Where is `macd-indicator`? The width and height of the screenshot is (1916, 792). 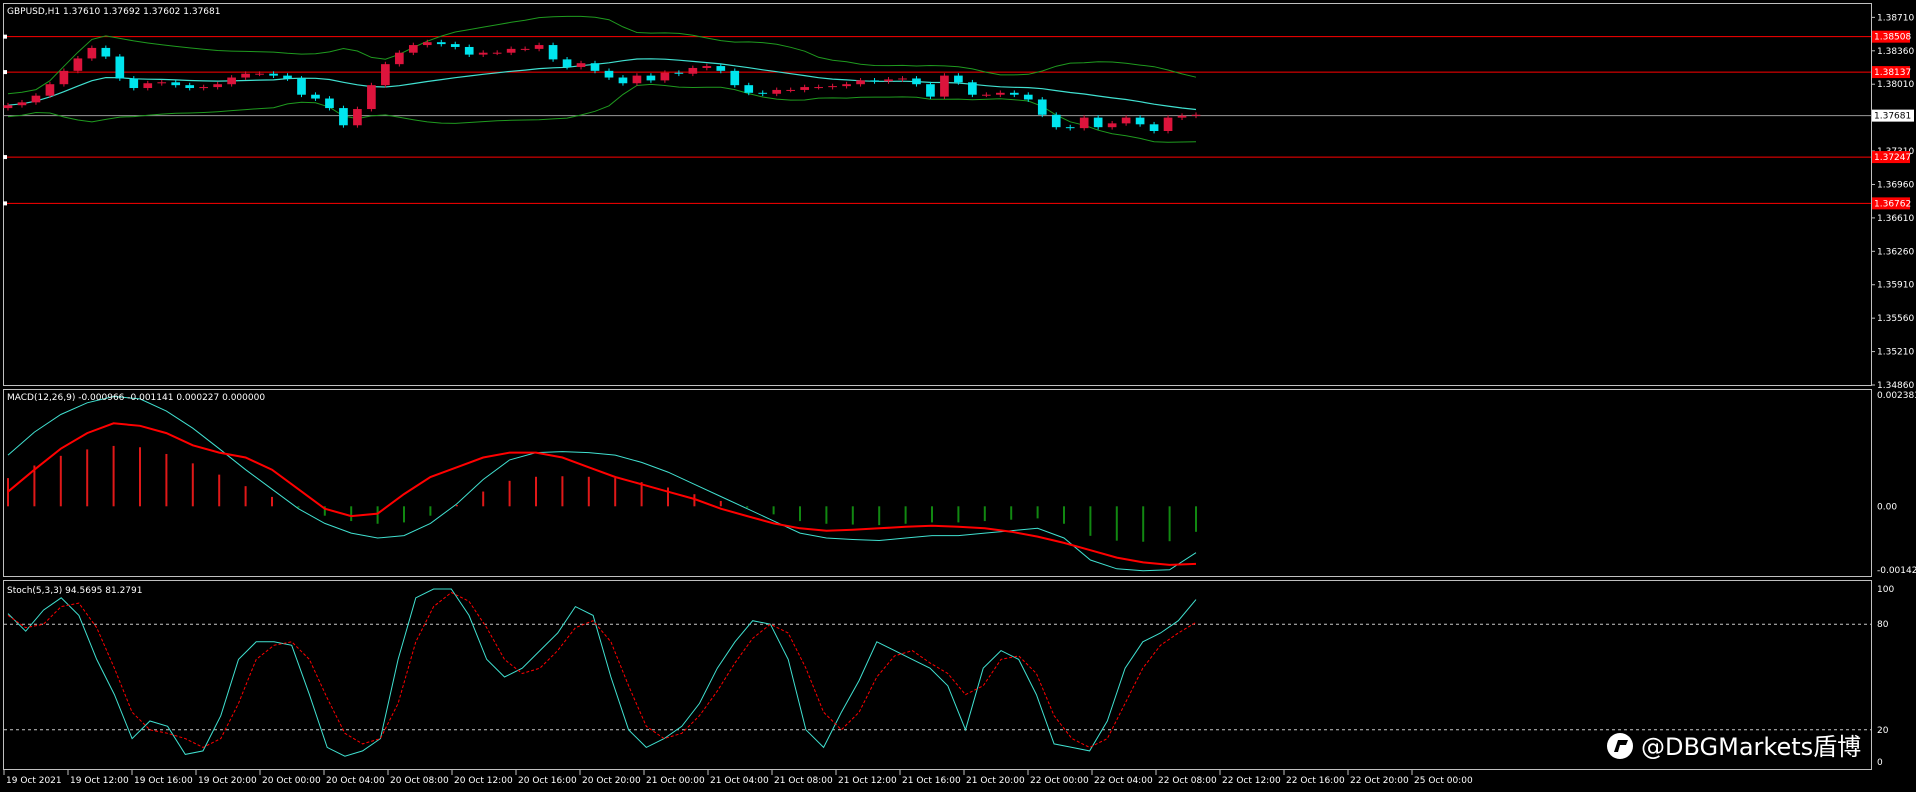
macd-indicator is located at coordinates (602, 483).